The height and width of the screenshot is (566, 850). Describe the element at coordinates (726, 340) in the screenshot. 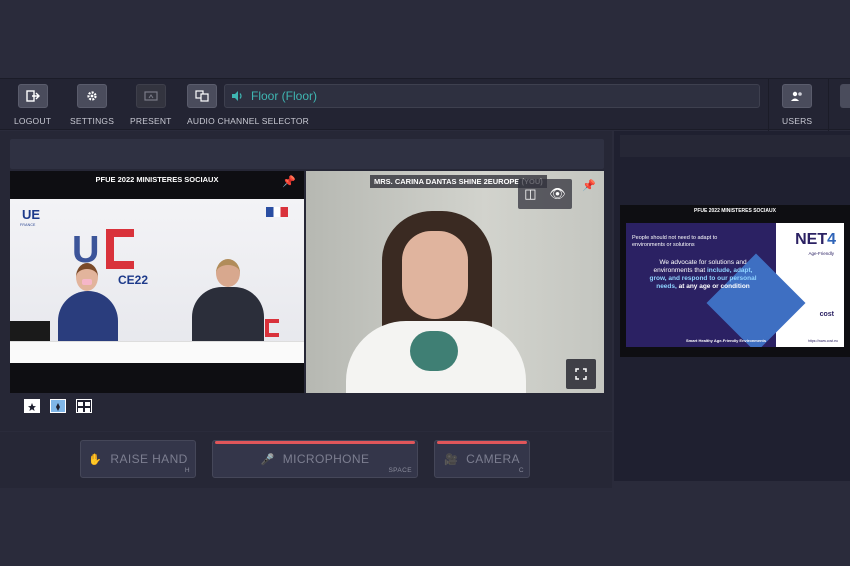

I see `slide-footer: Smart Healthy Age-Friendly Environments` at that location.